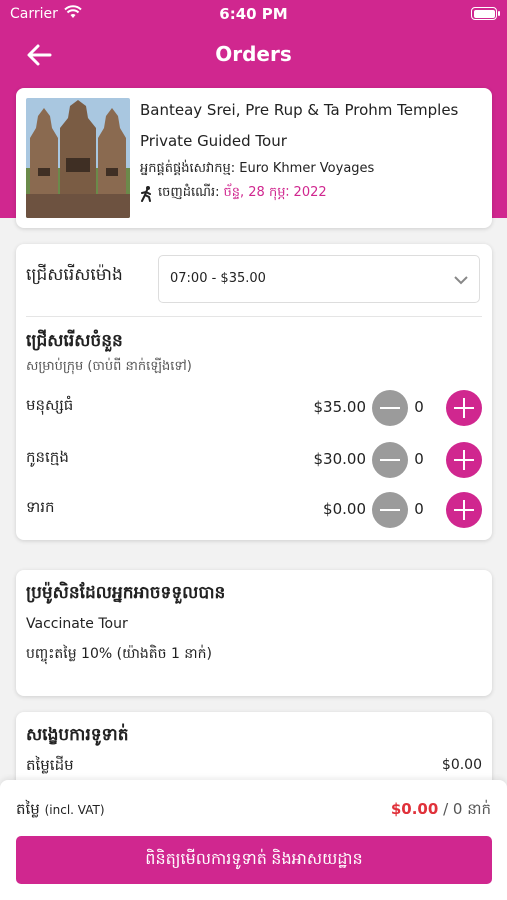  I want to click on checkout-button: ពិនិត្យមើលការទូទាត់ និងអាសយដ្ឋាន, so click(254, 860).